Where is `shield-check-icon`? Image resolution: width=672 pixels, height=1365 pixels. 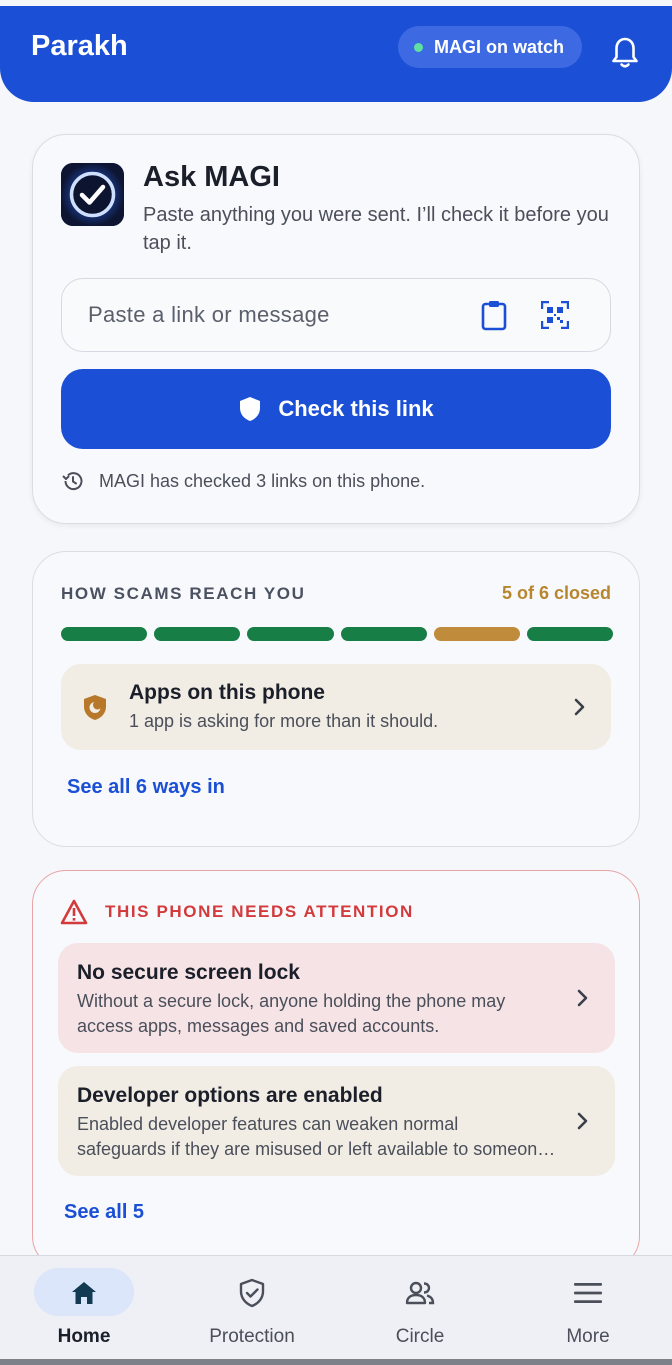 shield-check-icon is located at coordinates (252, 1293).